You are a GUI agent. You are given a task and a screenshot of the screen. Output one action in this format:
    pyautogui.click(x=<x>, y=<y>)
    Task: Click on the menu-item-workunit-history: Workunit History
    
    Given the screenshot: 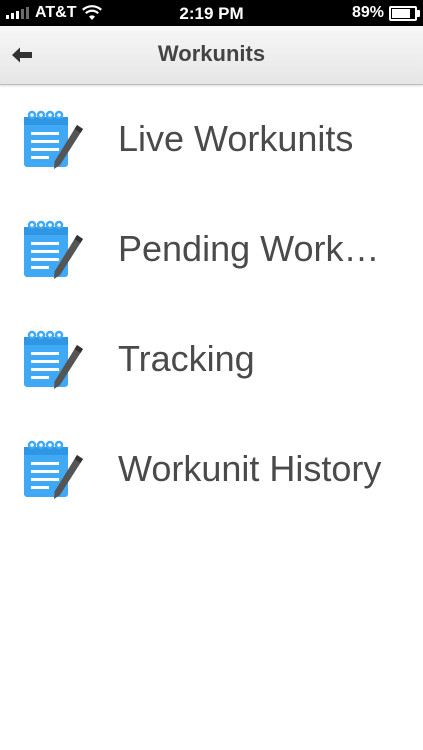 What is the action you would take?
    pyautogui.click(x=211, y=470)
    